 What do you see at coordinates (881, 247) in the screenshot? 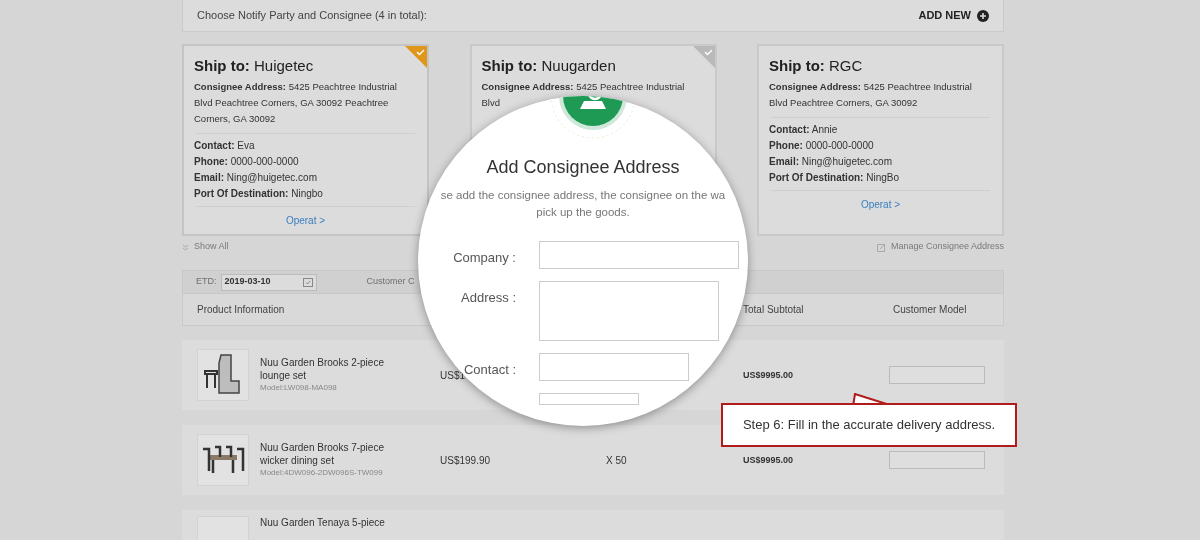
I see `edit-icon` at bounding box center [881, 247].